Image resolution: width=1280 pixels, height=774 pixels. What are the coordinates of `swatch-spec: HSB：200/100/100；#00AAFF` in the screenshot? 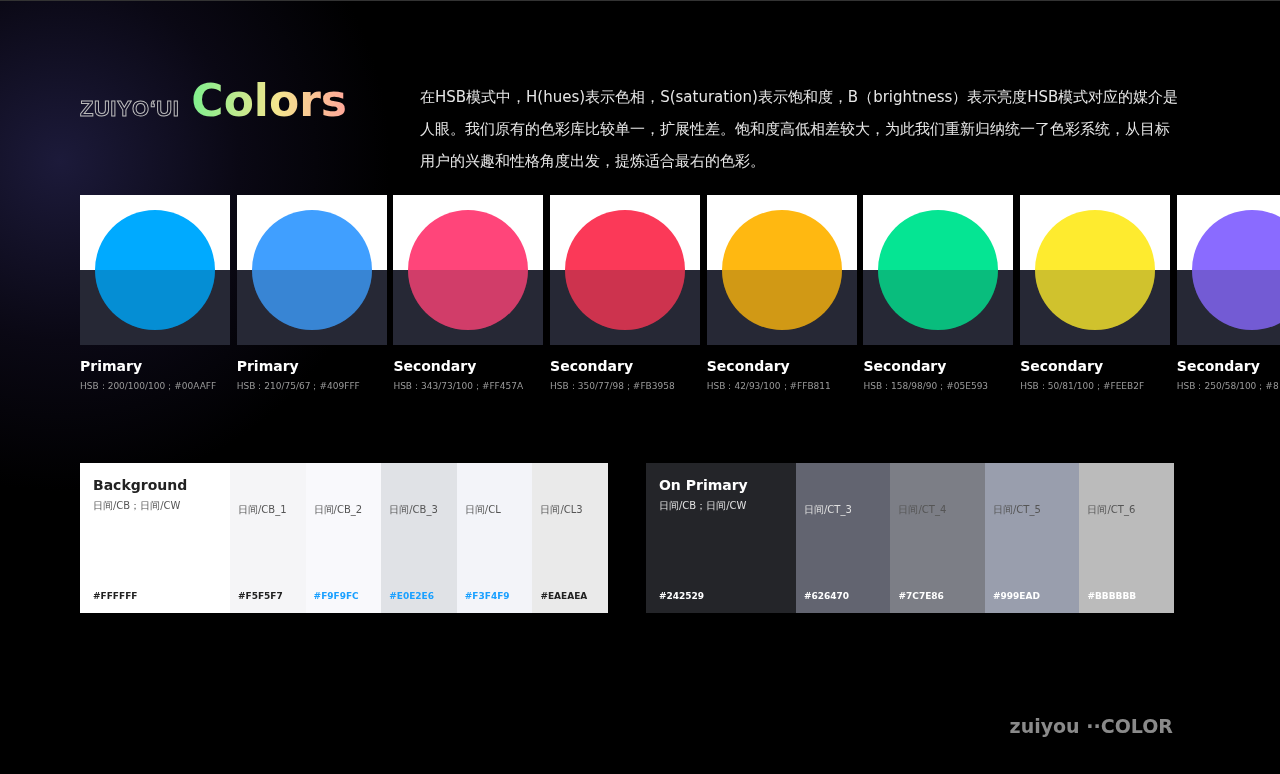 It's located at (149, 386).